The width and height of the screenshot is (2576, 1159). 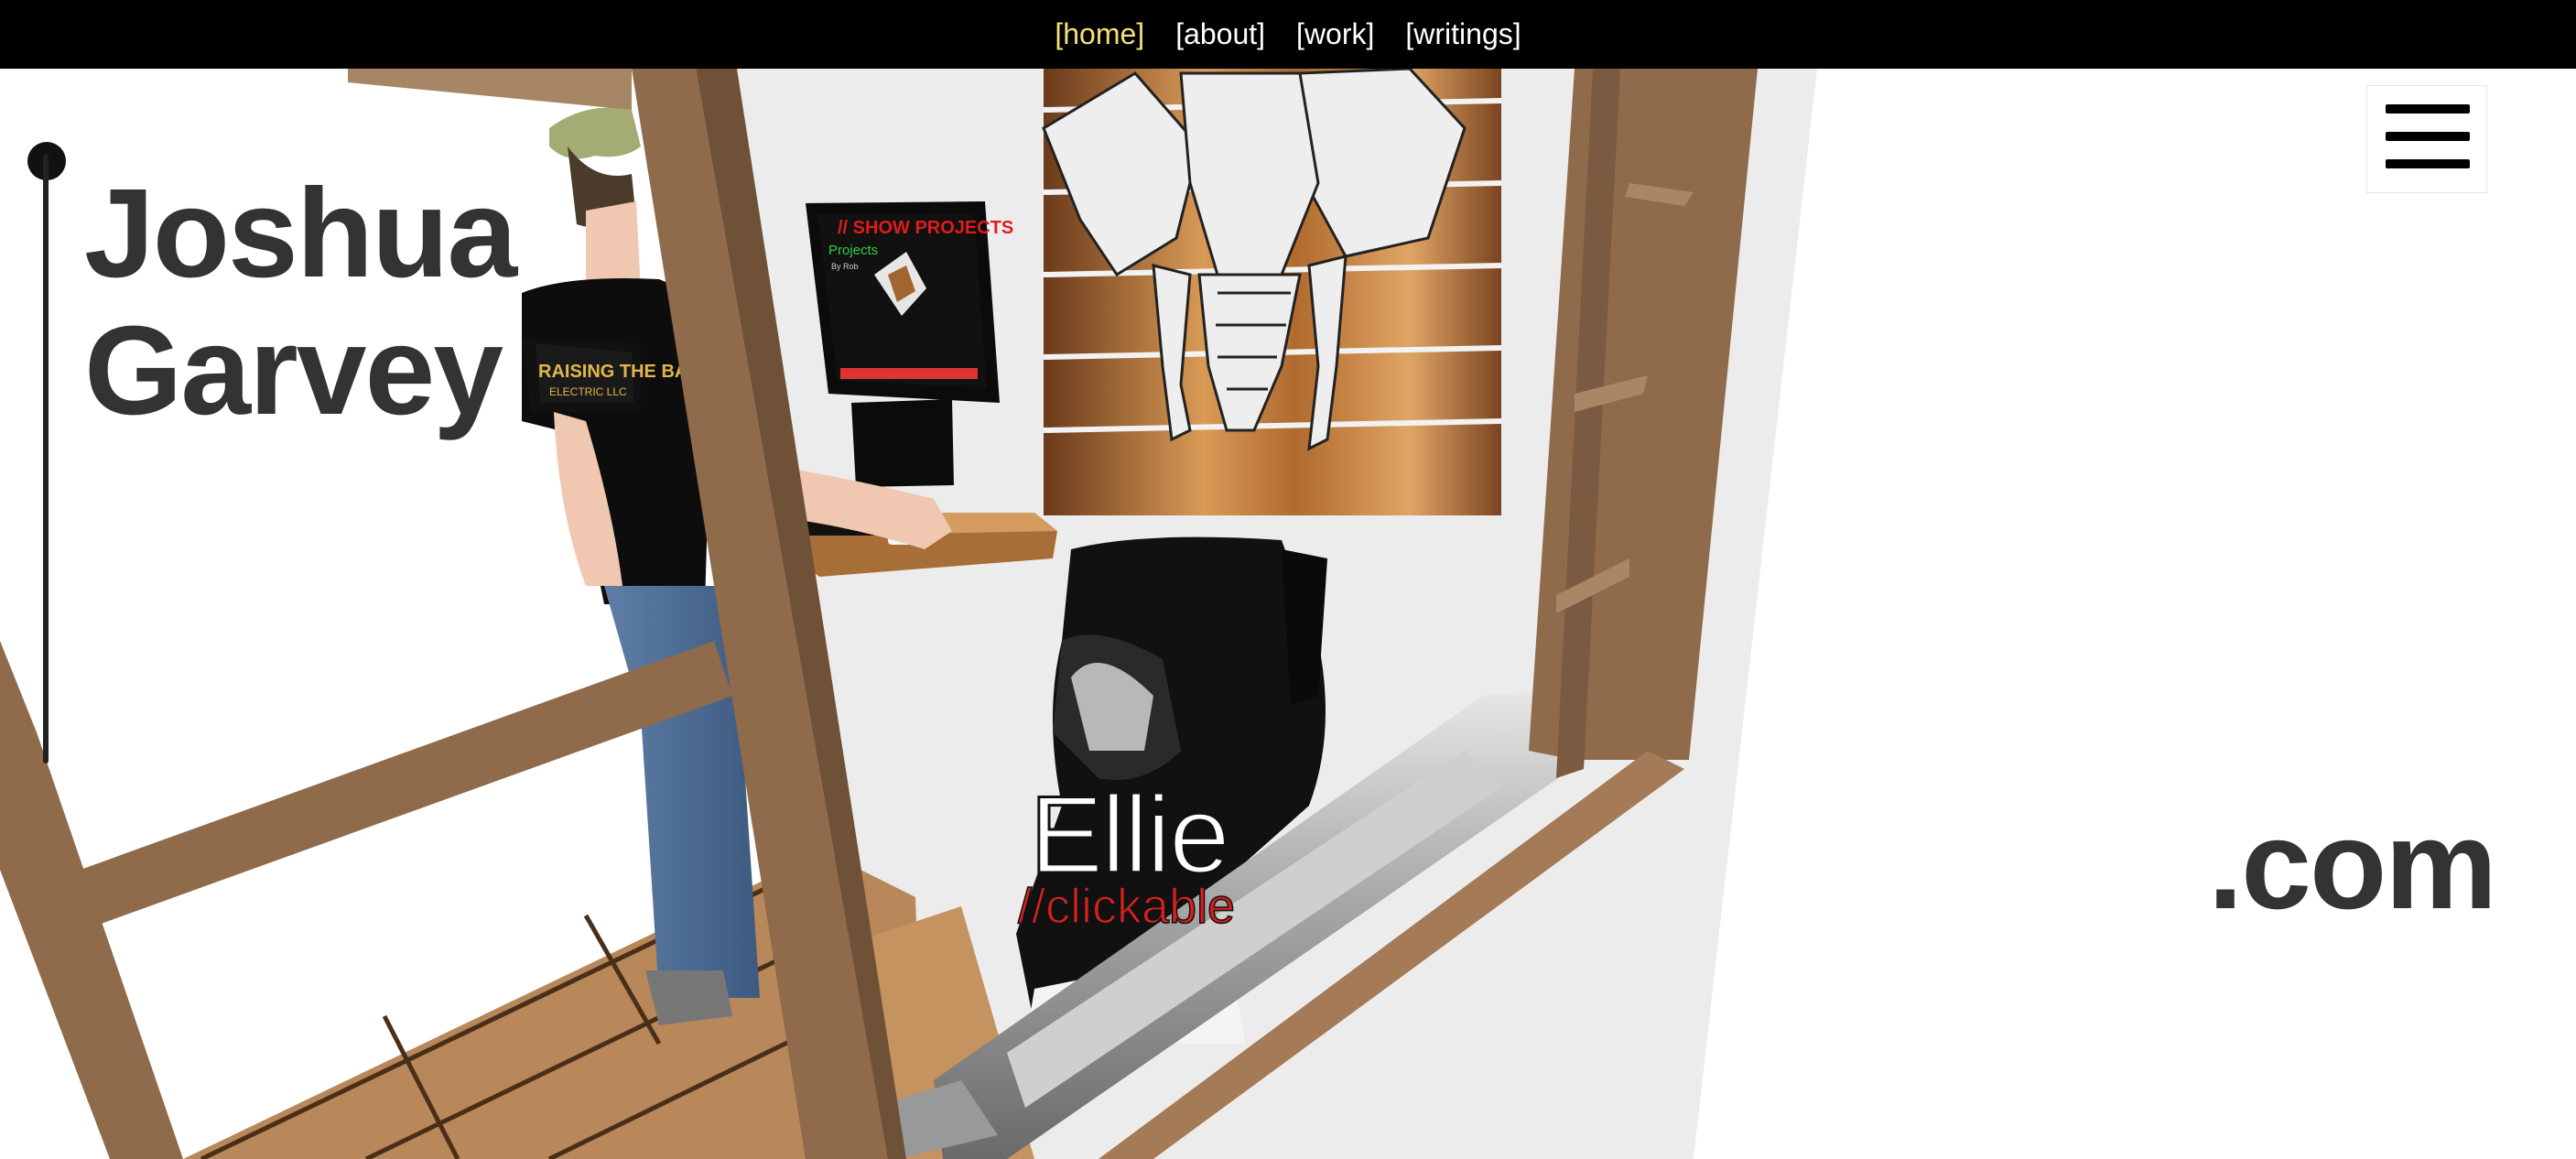 I want to click on nav-work-link: [work], so click(x=1335, y=34).